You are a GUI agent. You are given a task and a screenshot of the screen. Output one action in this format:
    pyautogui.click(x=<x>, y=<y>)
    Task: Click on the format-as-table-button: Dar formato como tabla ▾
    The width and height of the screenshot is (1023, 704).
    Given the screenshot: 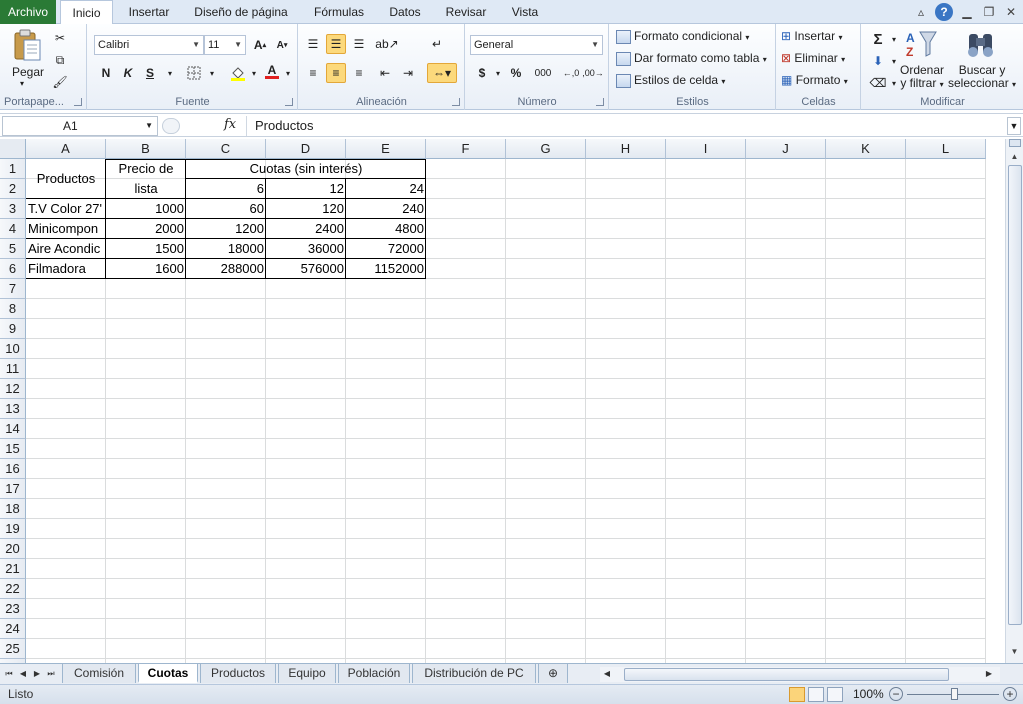 What is the action you would take?
    pyautogui.click(x=691, y=58)
    